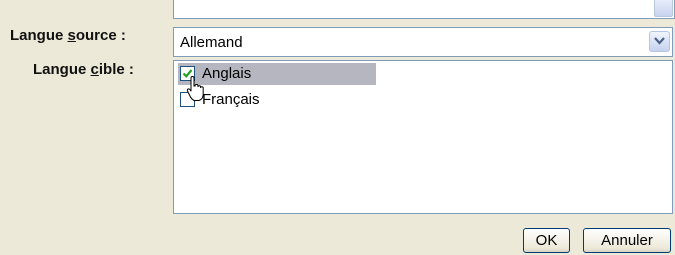 This screenshot has height=255, width=675. I want to click on source-language-dropdown-button, so click(659, 41).